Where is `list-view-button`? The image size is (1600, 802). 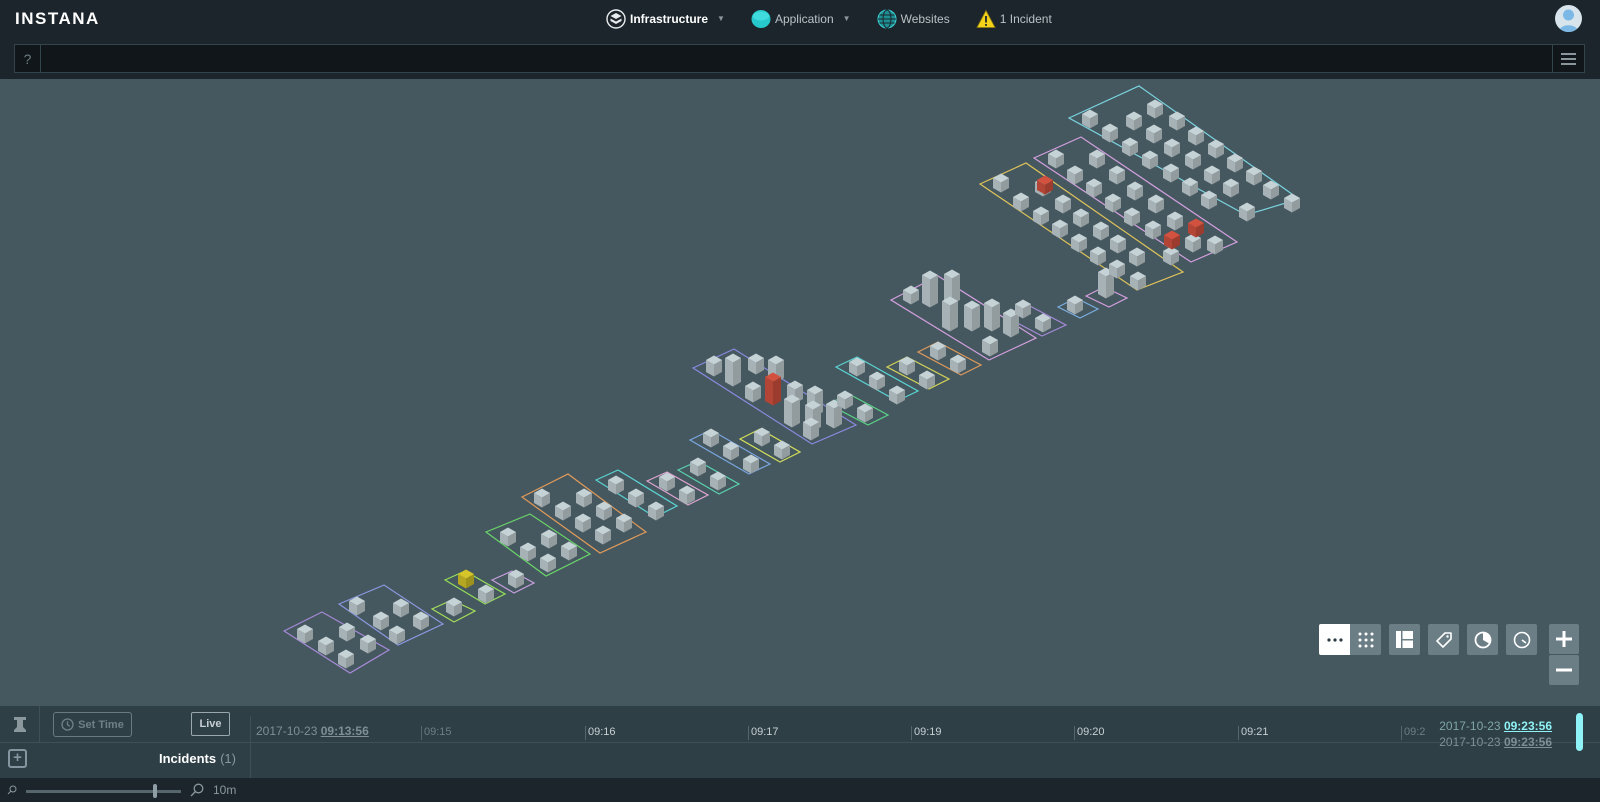 list-view-button is located at coordinates (1334, 639).